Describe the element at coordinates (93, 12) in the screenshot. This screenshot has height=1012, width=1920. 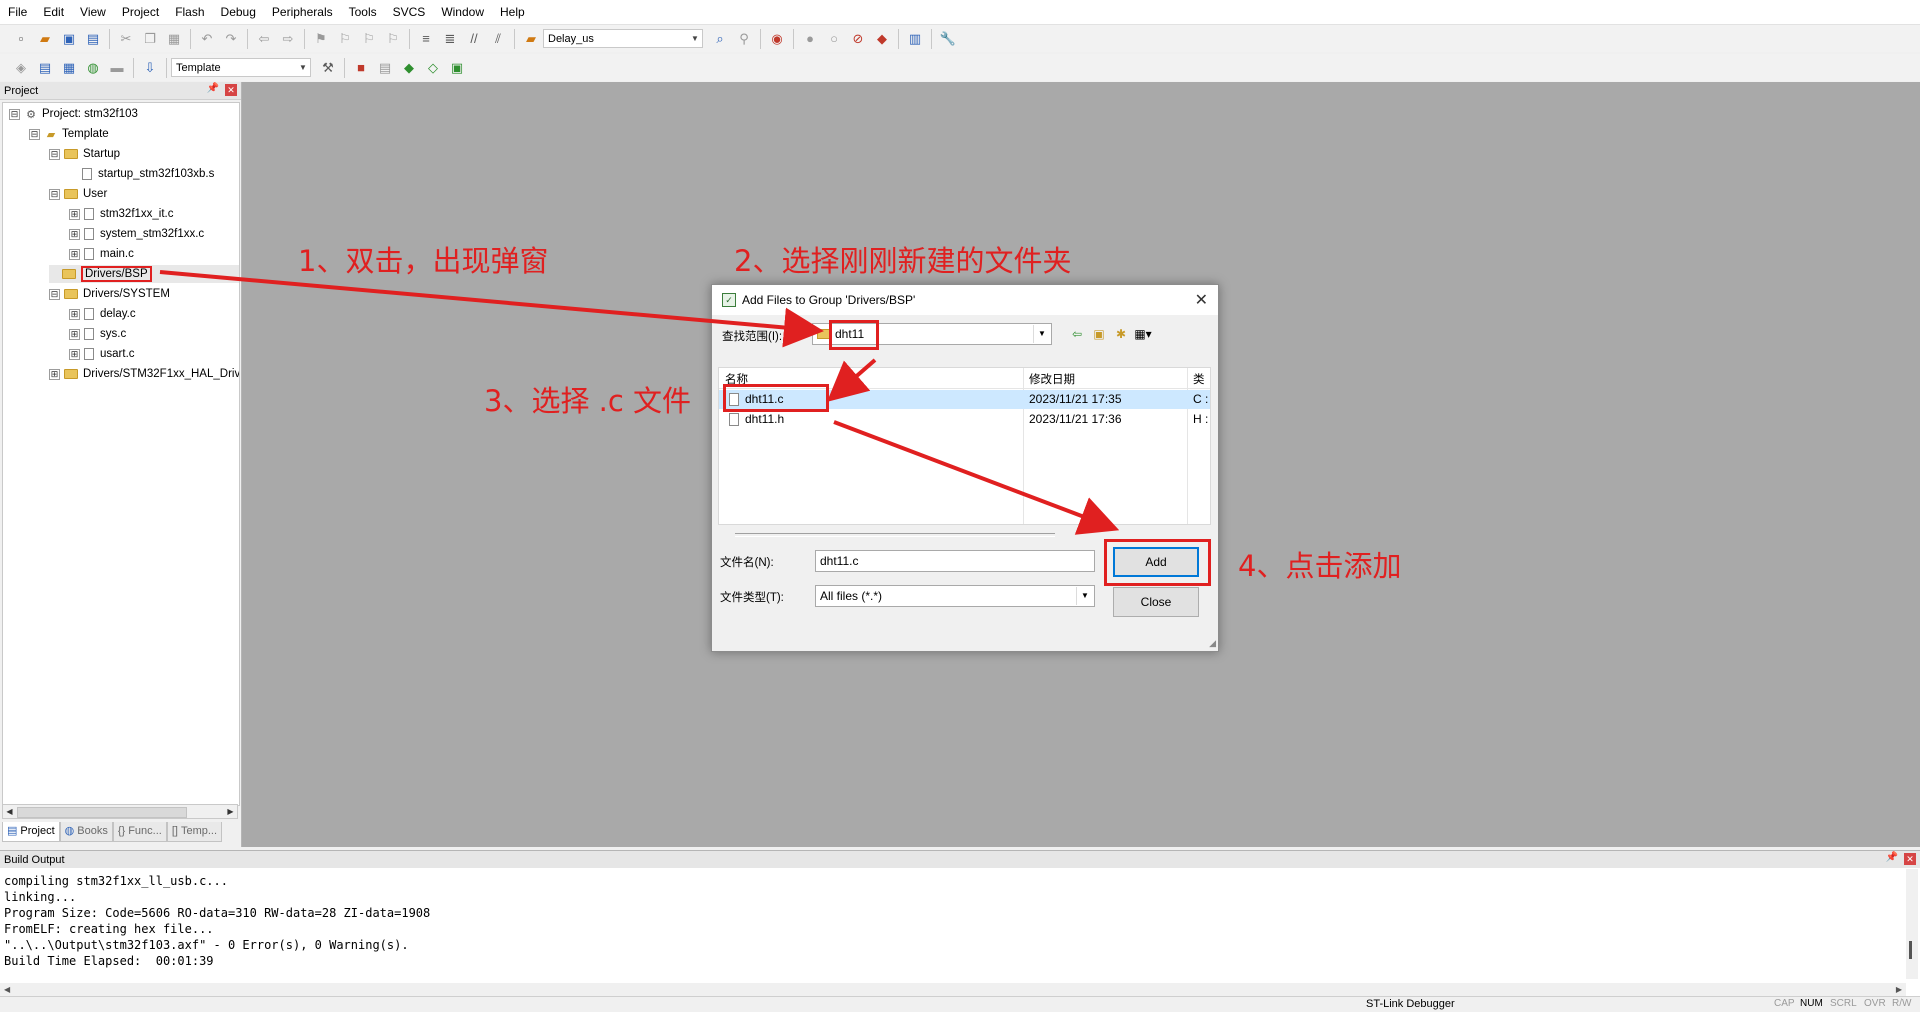
I see `menu-view: View` at that location.